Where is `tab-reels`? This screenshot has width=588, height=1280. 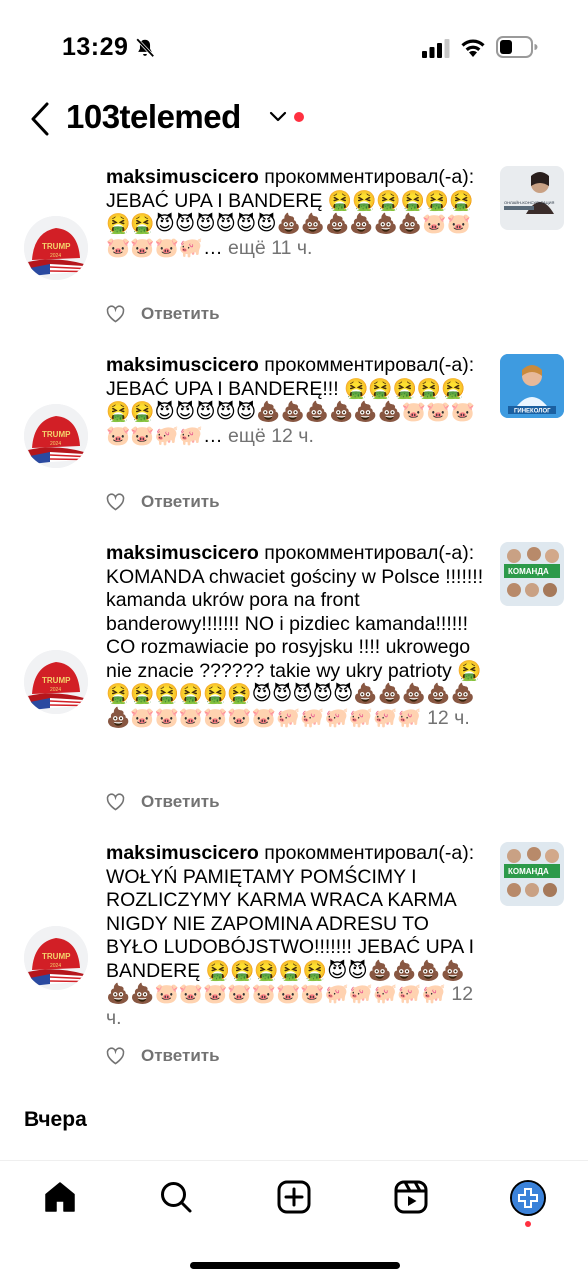 tab-reels is located at coordinates (413, 1199).